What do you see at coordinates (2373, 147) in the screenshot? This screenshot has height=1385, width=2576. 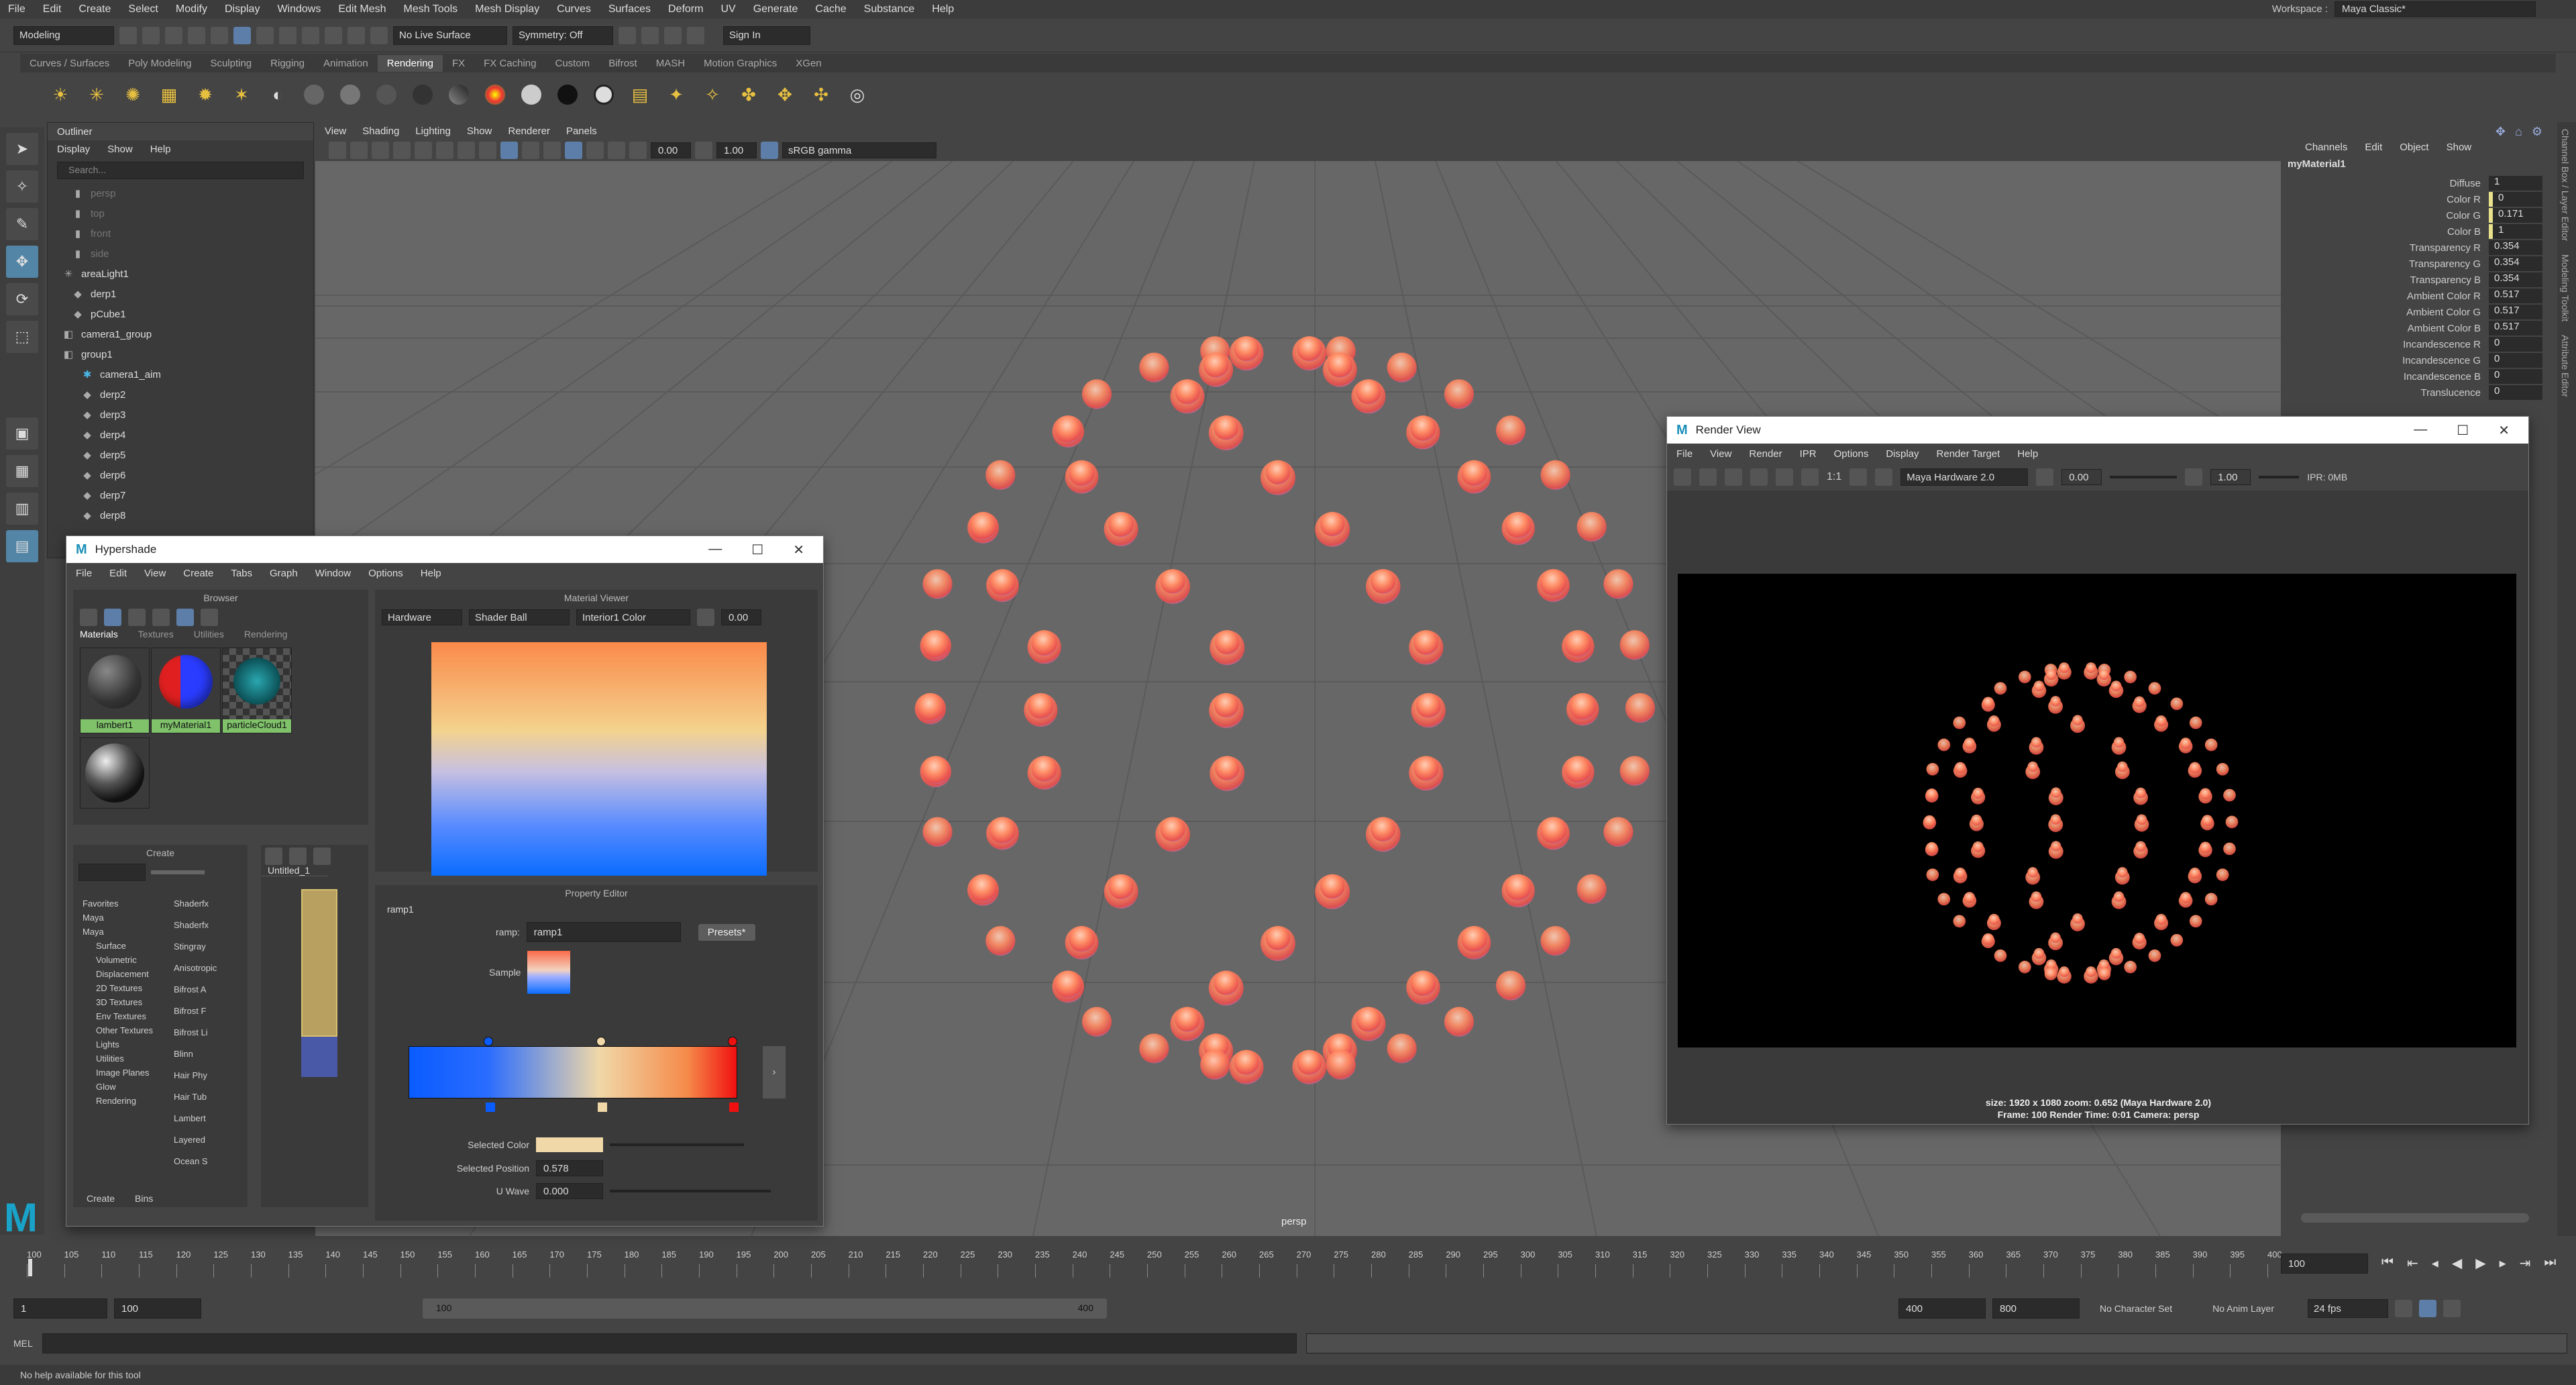 I see `channel-menu-edit: Edit` at bounding box center [2373, 147].